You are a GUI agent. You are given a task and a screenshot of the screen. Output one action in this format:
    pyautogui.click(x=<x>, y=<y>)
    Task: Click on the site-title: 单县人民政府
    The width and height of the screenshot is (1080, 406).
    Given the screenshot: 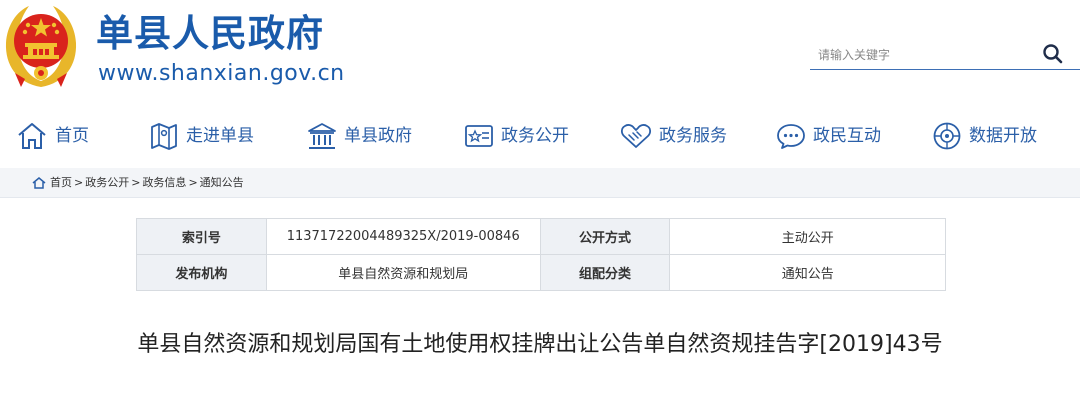 What is the action you would take?
    pyautogui.click(x=210, y=33)
    